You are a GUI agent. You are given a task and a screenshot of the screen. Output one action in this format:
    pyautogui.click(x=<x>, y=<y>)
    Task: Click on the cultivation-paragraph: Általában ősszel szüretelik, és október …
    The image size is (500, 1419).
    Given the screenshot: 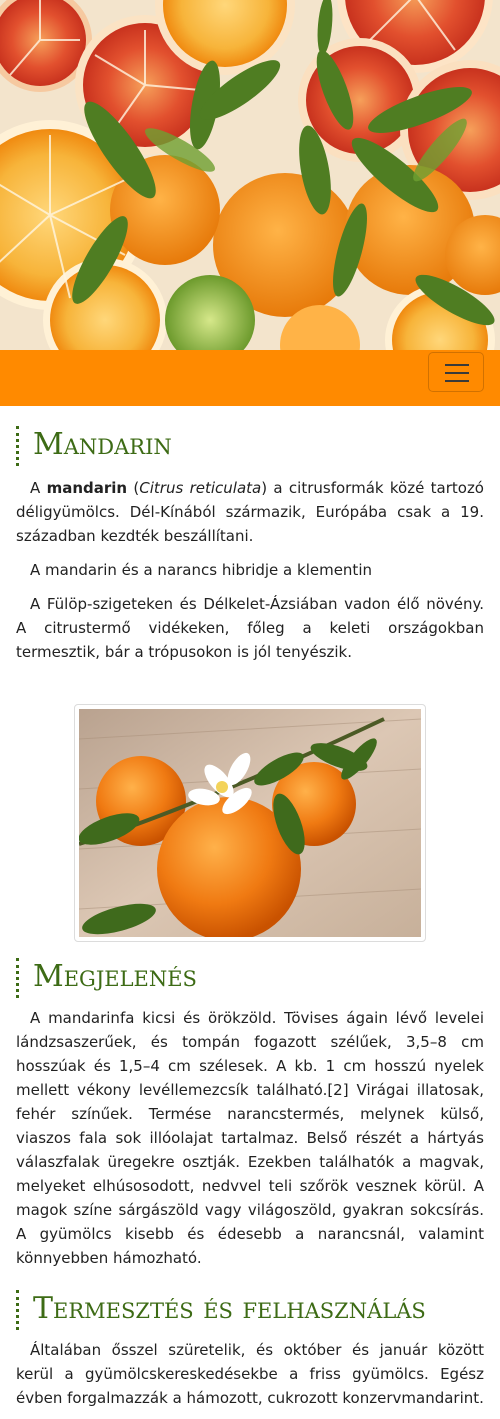 What is the action you would take?
    pyautogui.click(x=250, y=1374)
    